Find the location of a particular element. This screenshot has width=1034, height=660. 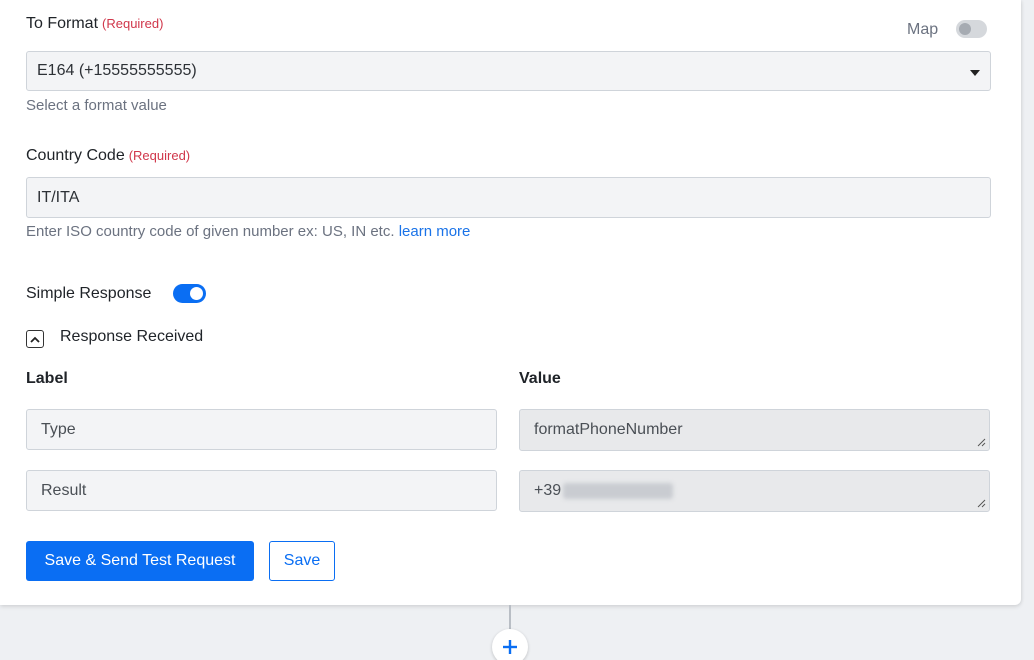

simple-response-label: Simple Response is located at coordinates (89, 293).